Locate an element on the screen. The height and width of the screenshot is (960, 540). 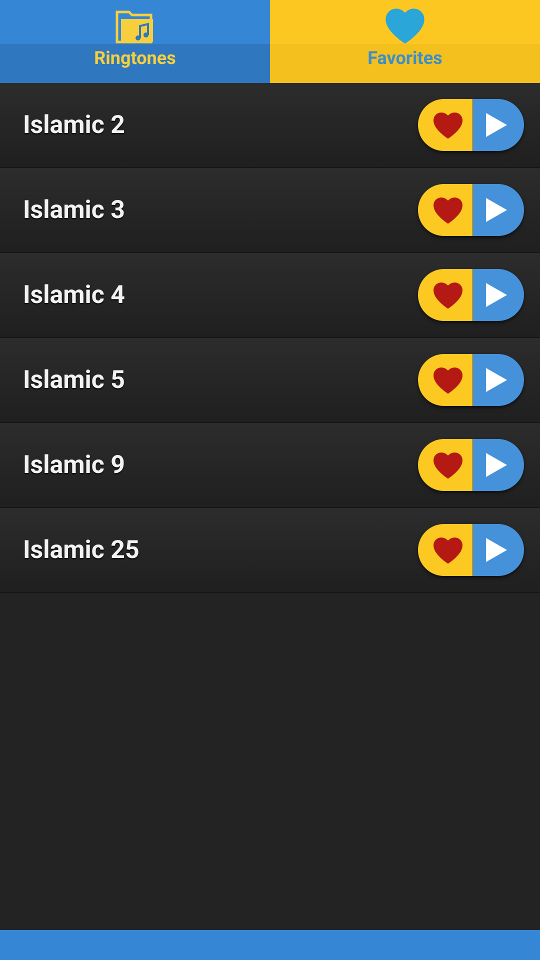
ringtone-name: Islamic 25 is located at coordinates (81, 550).